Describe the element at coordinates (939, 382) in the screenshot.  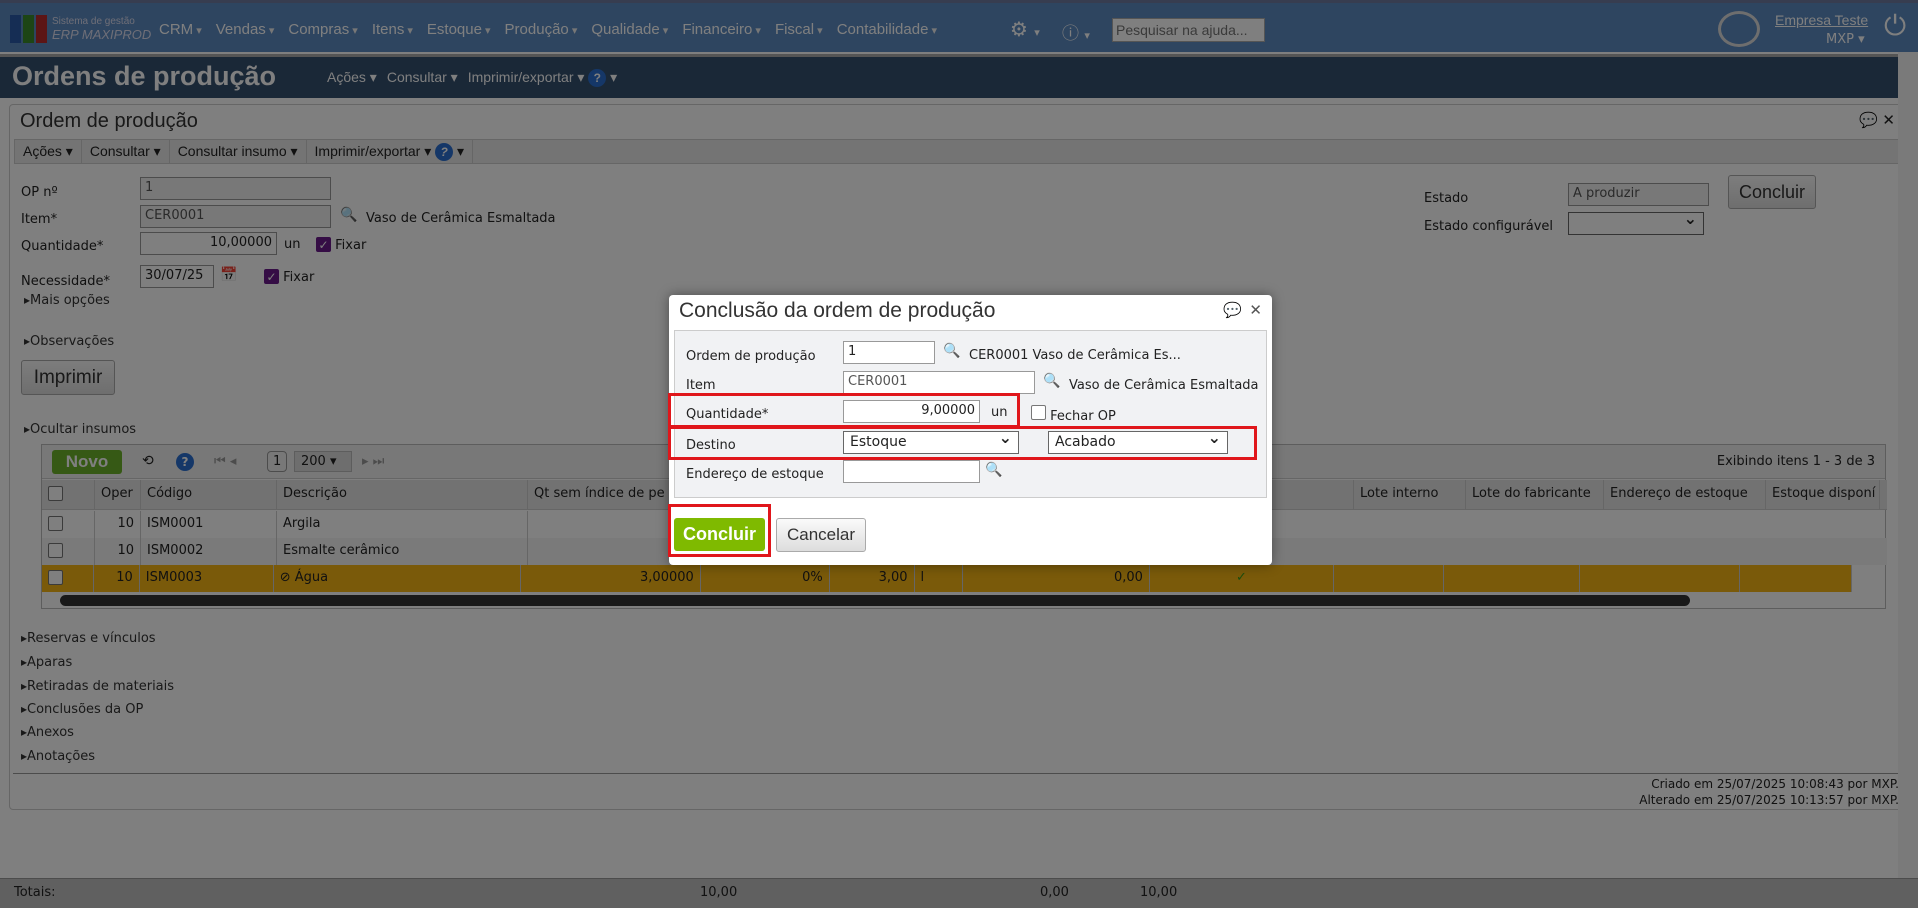
I see `item-field: CER0001` at that location.